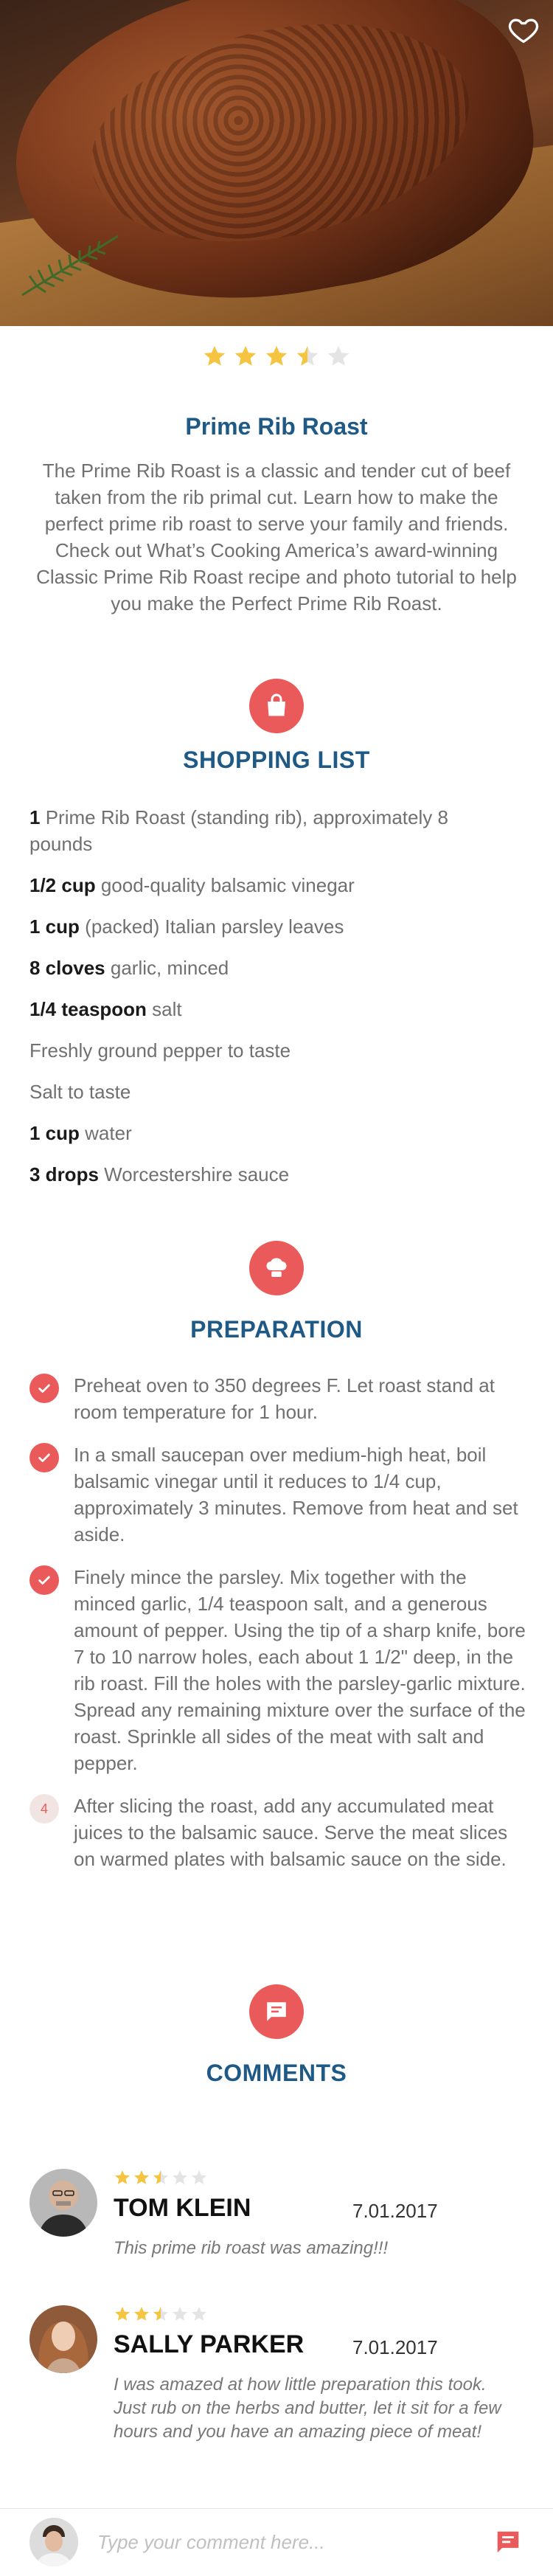 This screenshot has height=2576, width=553. What do you see at coordinates (508, 2542) in the screenshot?
I see `send-message-icon` at bounding box center [508, 2542].